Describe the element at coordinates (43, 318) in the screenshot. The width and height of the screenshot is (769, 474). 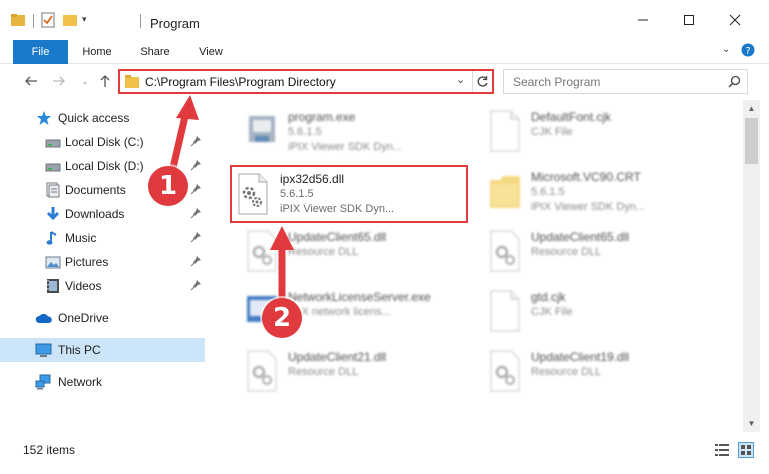
I see `onedrive-icon` at that location.